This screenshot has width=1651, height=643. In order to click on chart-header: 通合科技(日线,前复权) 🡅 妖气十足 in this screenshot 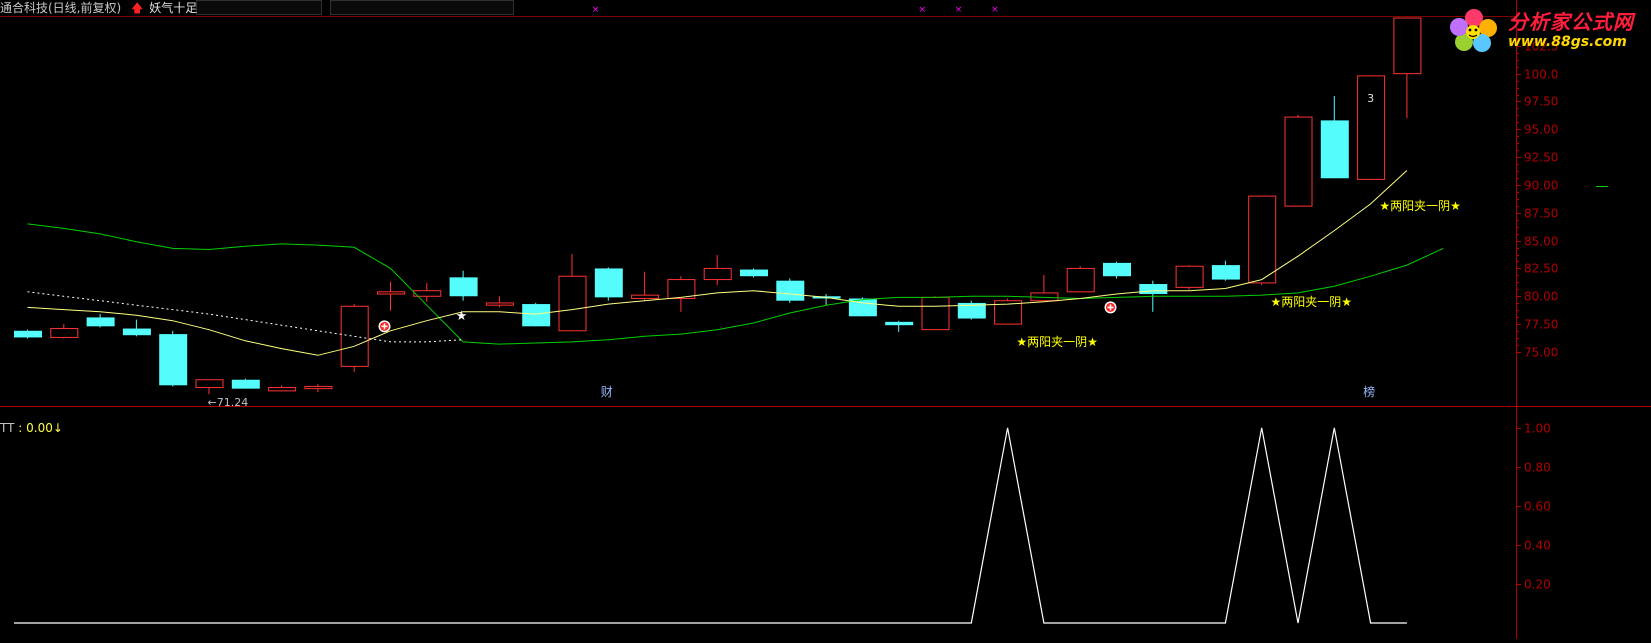, I will do `click(98, 8)`.